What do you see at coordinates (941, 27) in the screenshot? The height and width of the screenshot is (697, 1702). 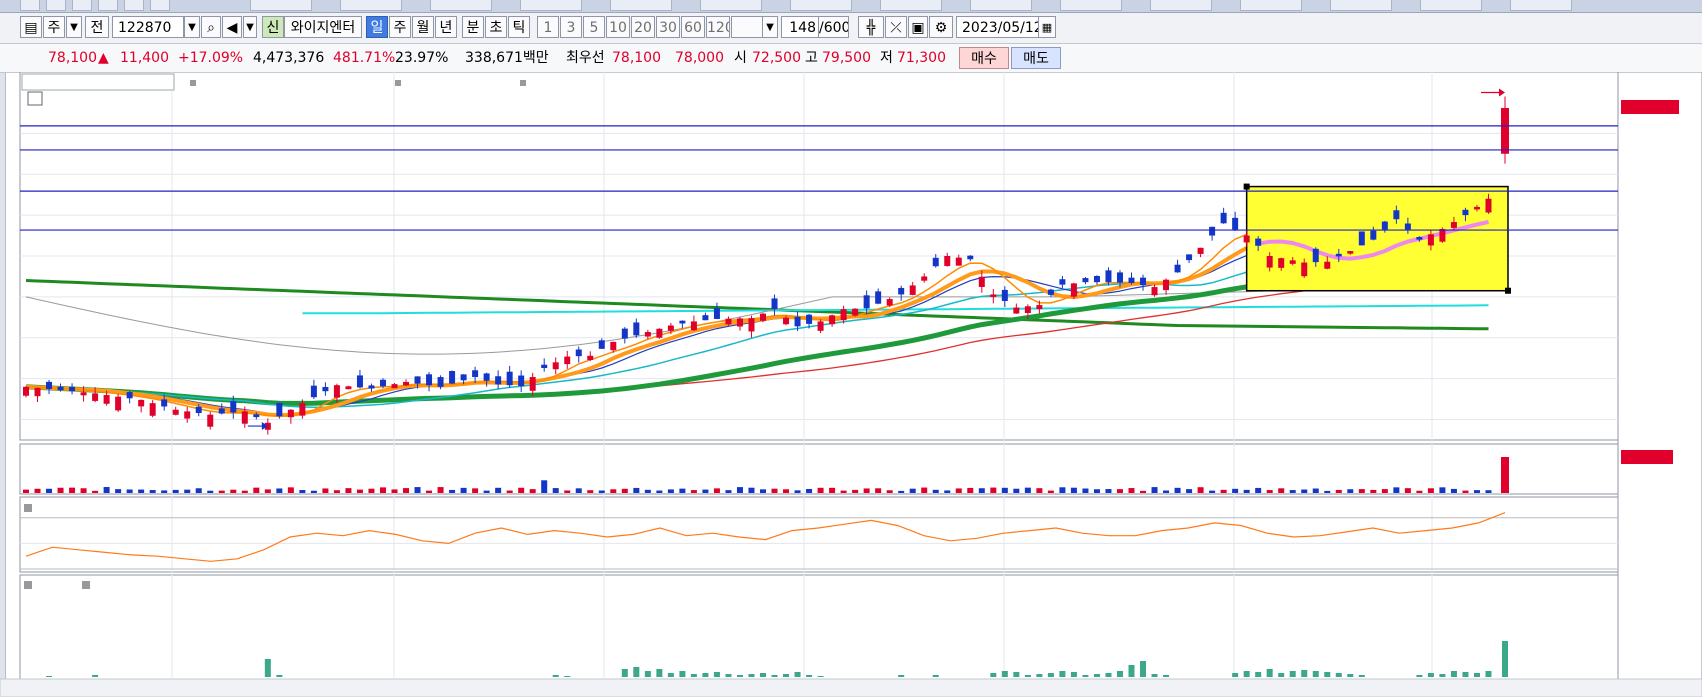 I see `gear-icon: ⚙` at bounding box center [941, 27].